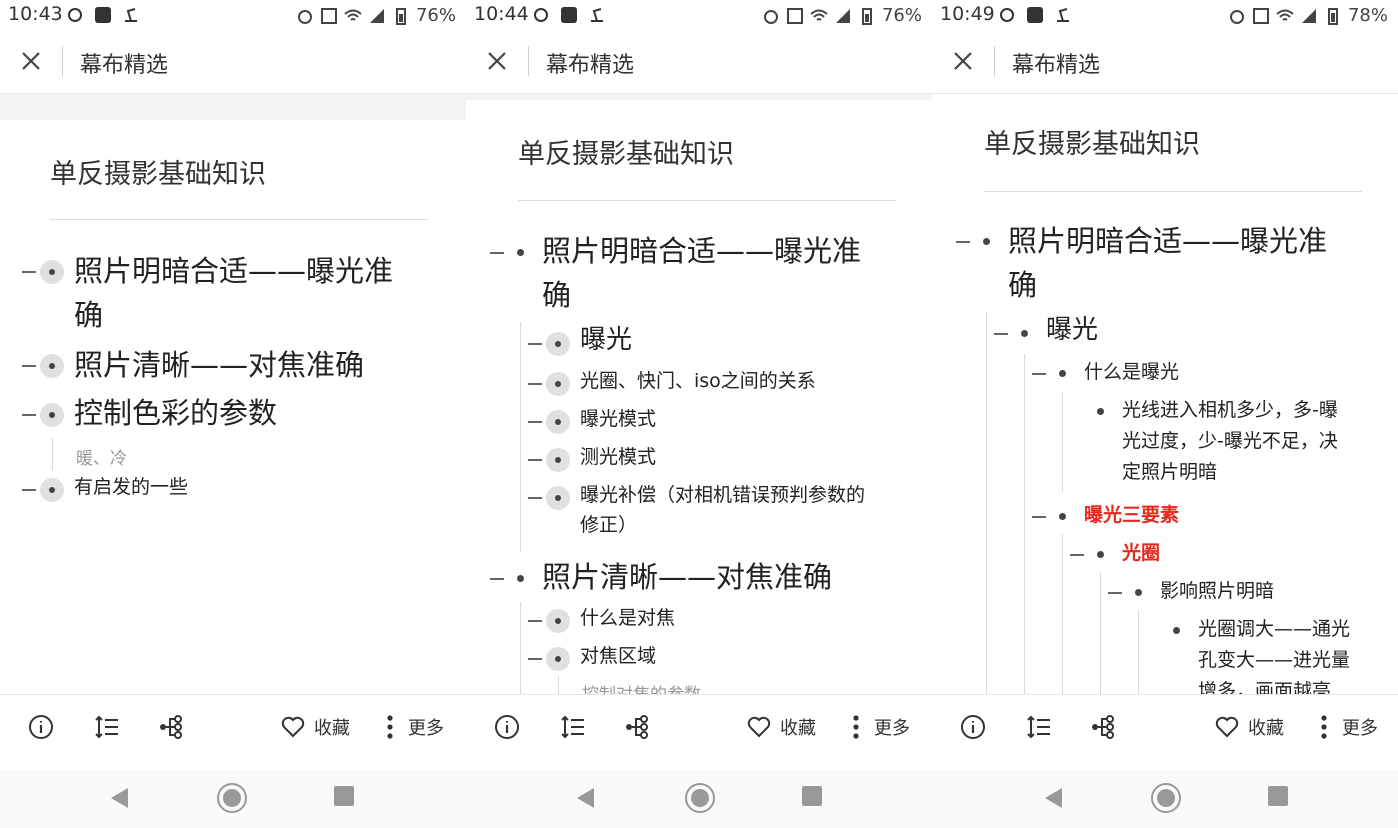  What do you see at coordinates (1169, 473) in the screenshot?
I see `outline-item-continuation: 定照片明暗` at bounding box center [1169, 473].